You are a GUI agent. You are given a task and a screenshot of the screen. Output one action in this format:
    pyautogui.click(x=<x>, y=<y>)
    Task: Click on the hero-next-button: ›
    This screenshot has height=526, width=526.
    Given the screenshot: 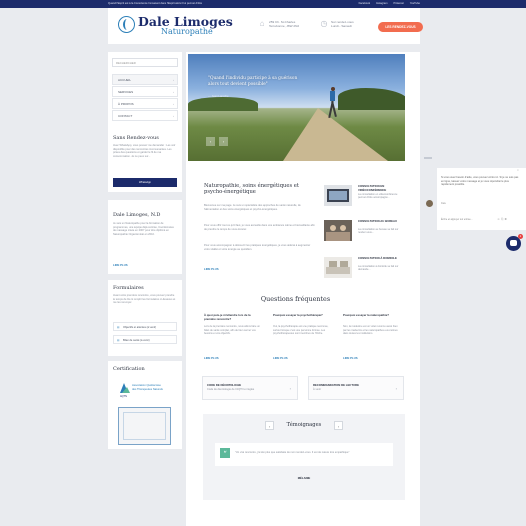 What is the action you would take?
    pyautogui.click(x=223, y=141)
    